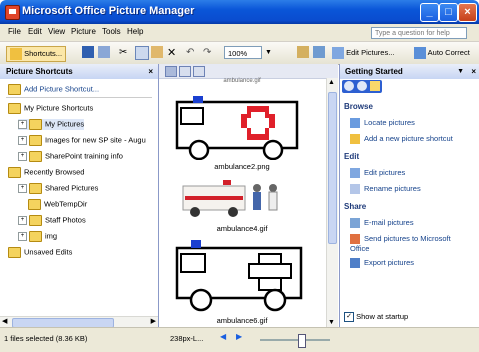  Describe the element at coordinates (51, 236) in the screenshot. I see `tree-label: img` at that location.